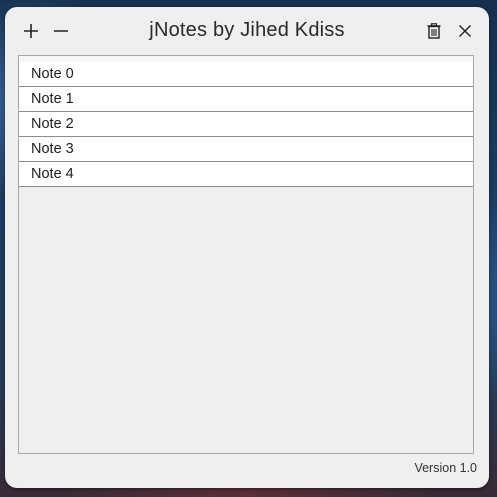 The width and height of the screenshot is (497, 497). I want to click on version-label: Version 1.0, so click(445, 468).